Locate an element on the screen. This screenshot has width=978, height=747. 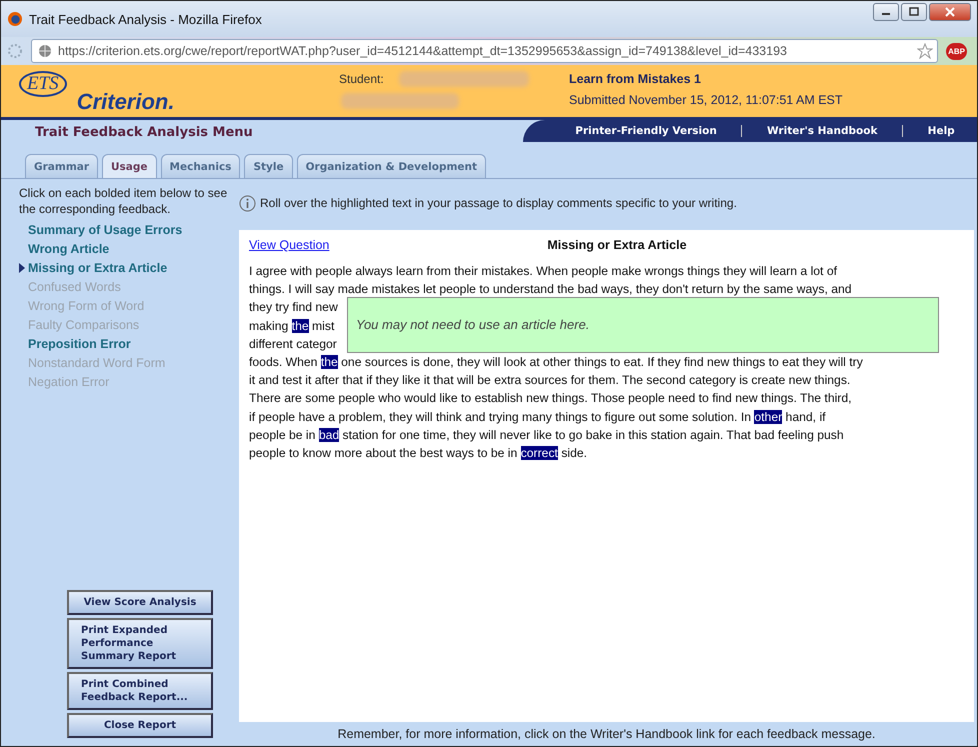
report-button: View Score Analysis is located at coordinates (140, 602).